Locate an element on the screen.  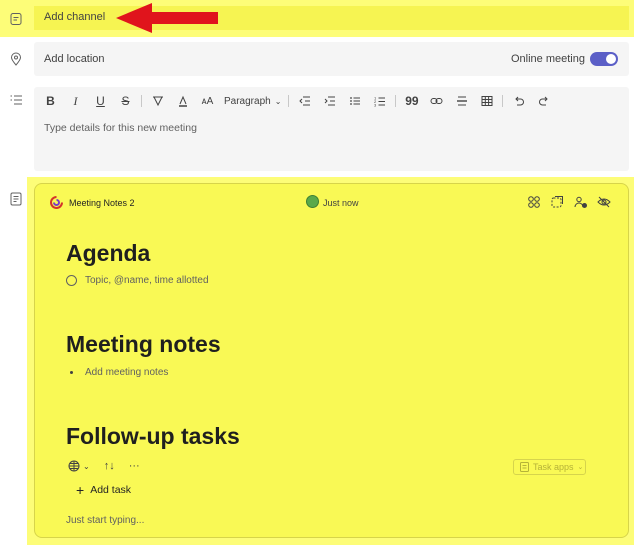
meeting-notes-heading: Meeting notes is located at coordinates (143, 344).